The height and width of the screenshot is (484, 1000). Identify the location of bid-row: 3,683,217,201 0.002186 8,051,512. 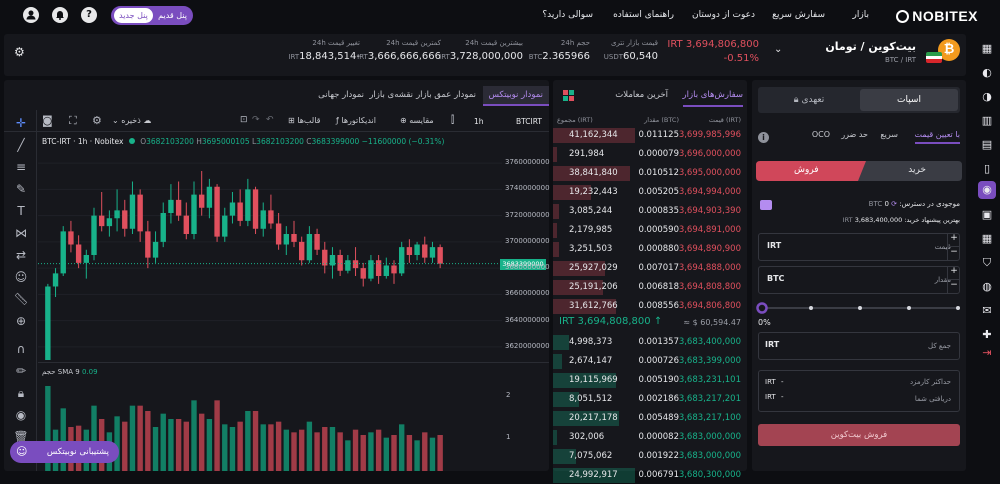
(650, 399).